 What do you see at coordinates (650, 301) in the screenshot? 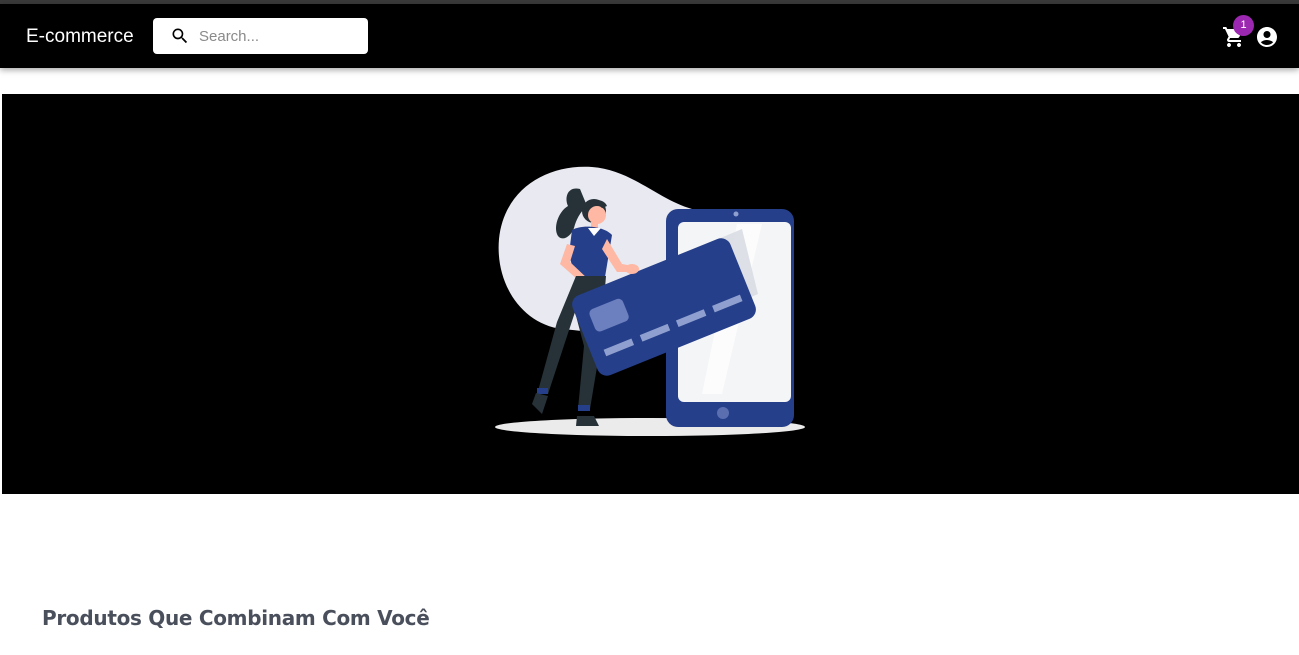
I see `hero-illustration` at bounding box center [650, 301].